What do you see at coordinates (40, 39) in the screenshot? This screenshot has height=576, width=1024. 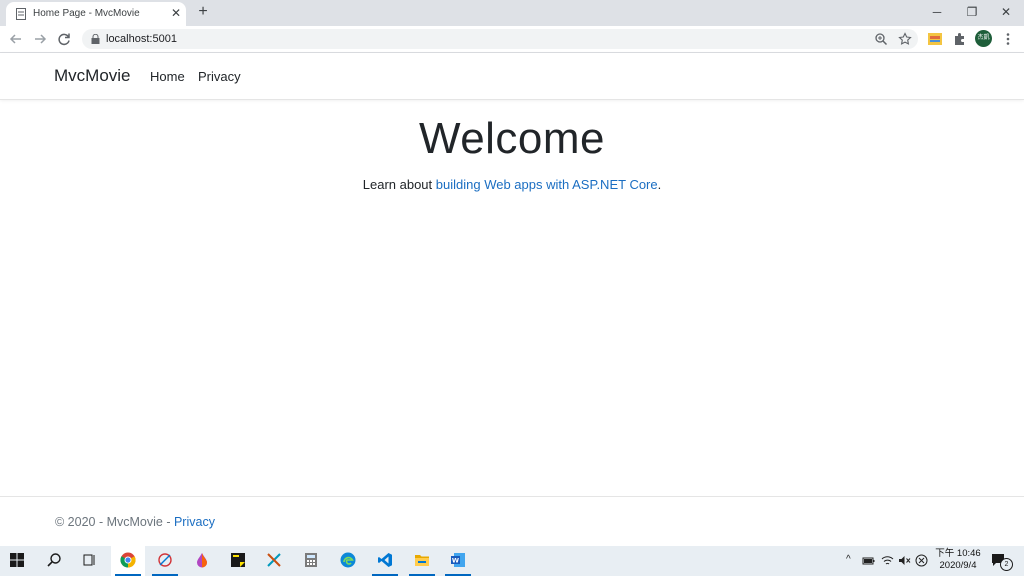 I see `forward-icon` at bounding box center [40, 39].